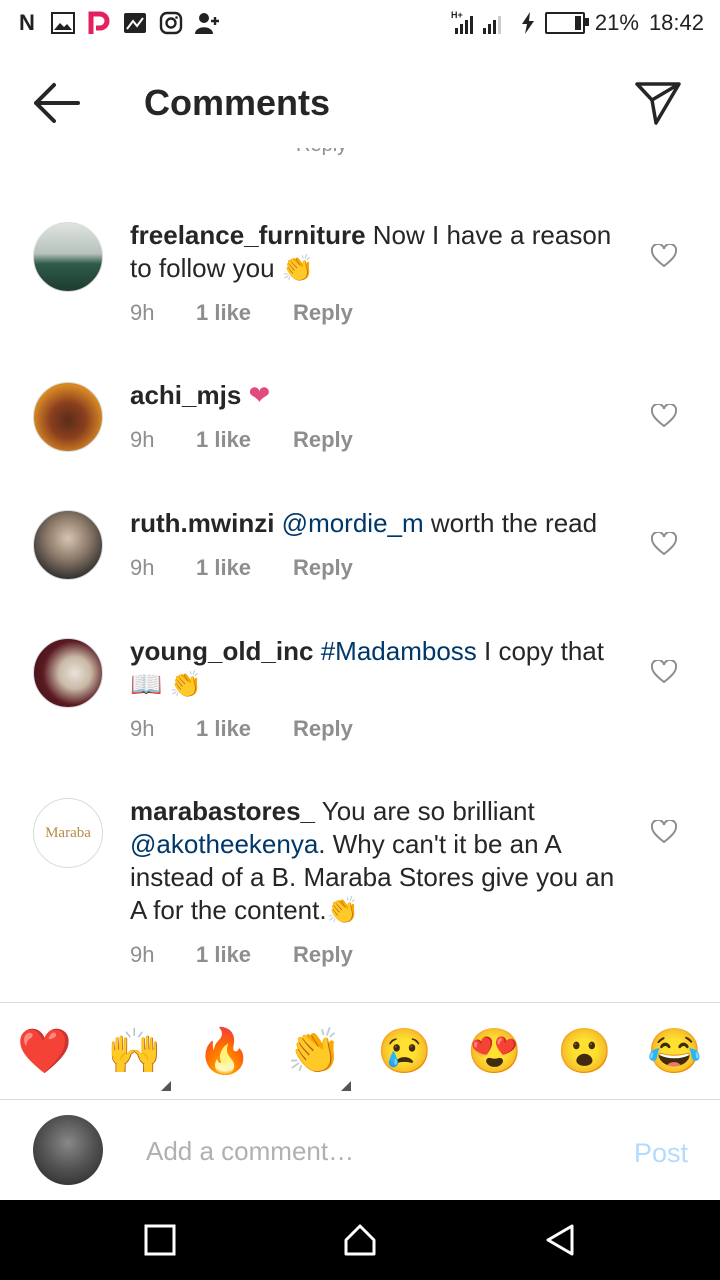 Image resolution: width=720 pixels, height=1280 pixels. I want to click on signal-icon: H+, so click(476, 22).